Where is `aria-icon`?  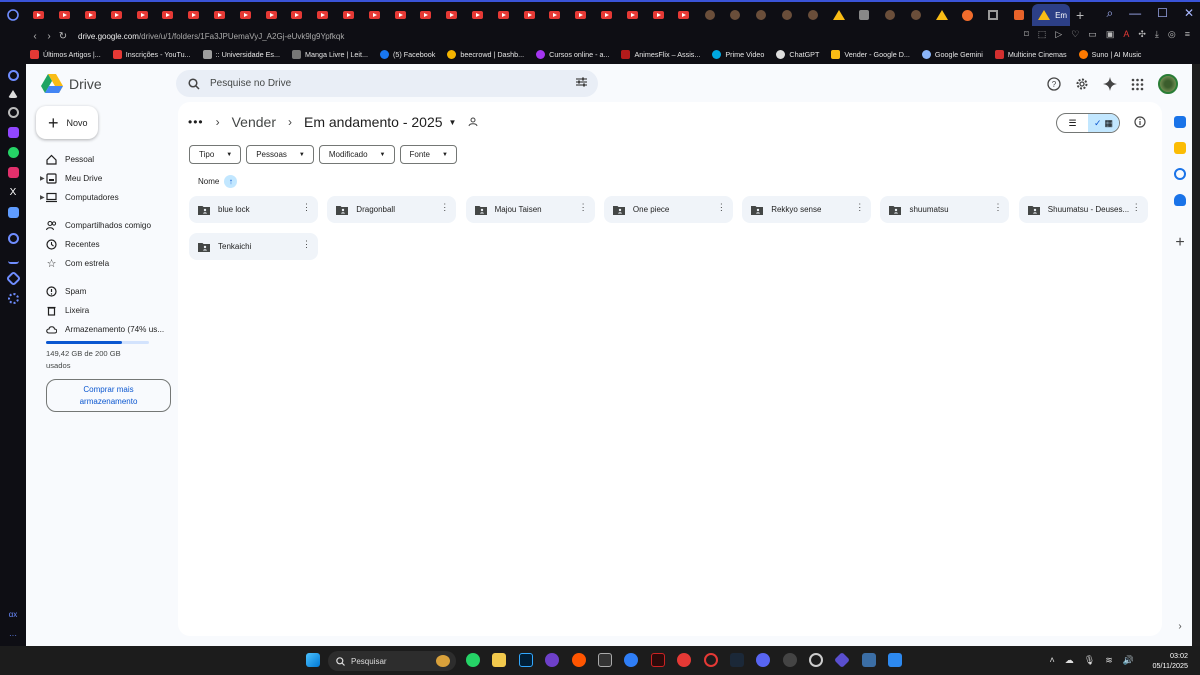
aria-icon is located at coordinates (13, 75).